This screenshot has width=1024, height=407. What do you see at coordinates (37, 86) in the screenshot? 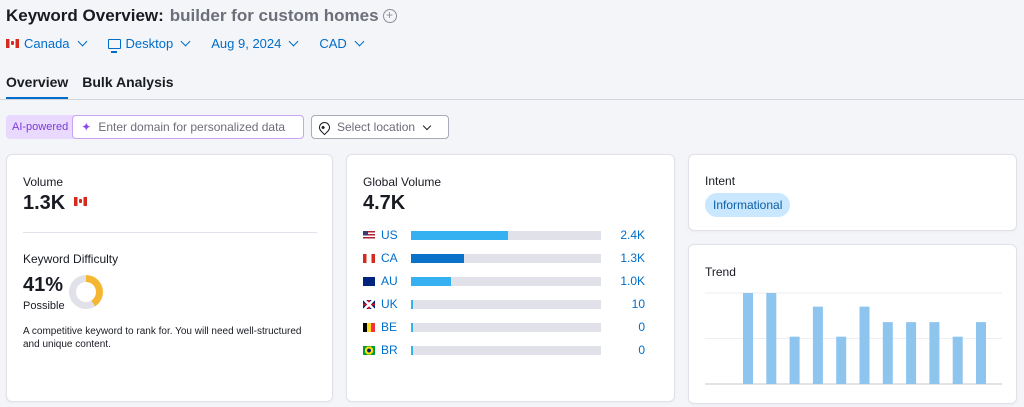
I see `tab-overview: Overview` at bounding box center [37, 86].